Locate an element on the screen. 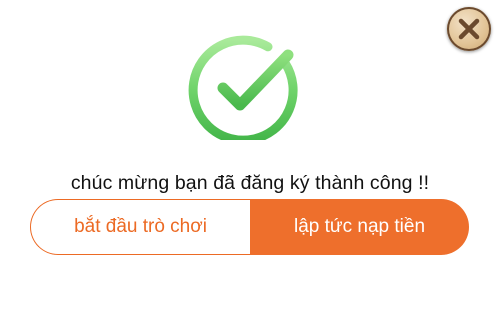 The height and width of the screenshot is (316, 500). close-button is located at coordinates (469, 29).